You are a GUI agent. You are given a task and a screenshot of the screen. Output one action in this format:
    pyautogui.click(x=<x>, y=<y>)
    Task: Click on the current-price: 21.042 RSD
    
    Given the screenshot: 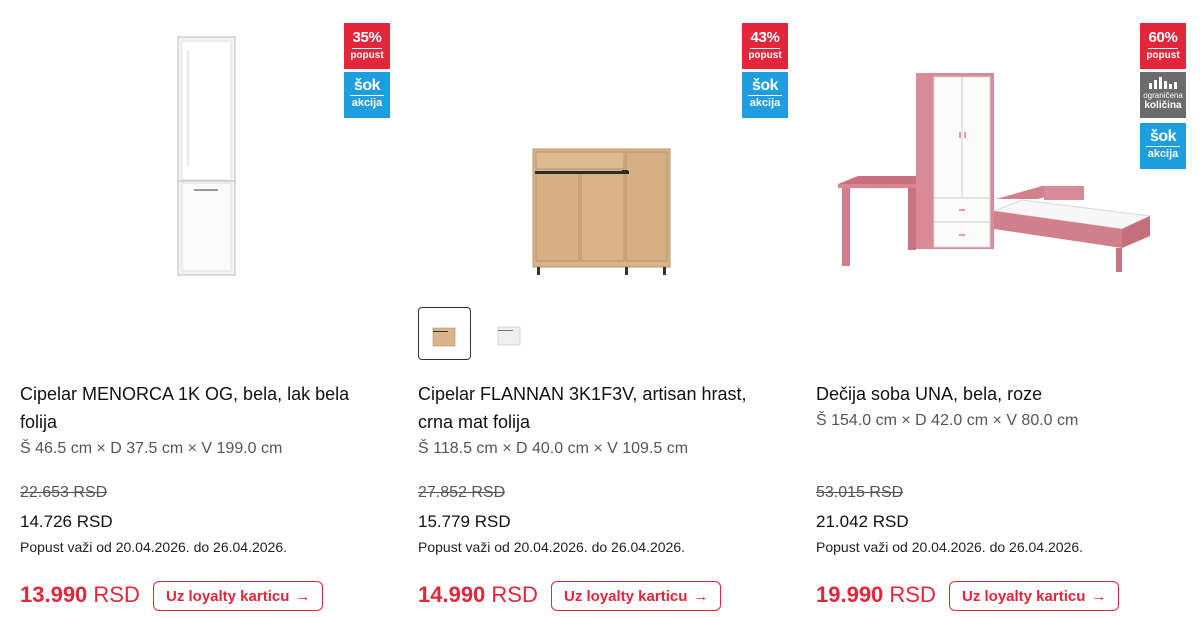 What is the action you would take?
    pyautogui.click(x=862, y=521)
    